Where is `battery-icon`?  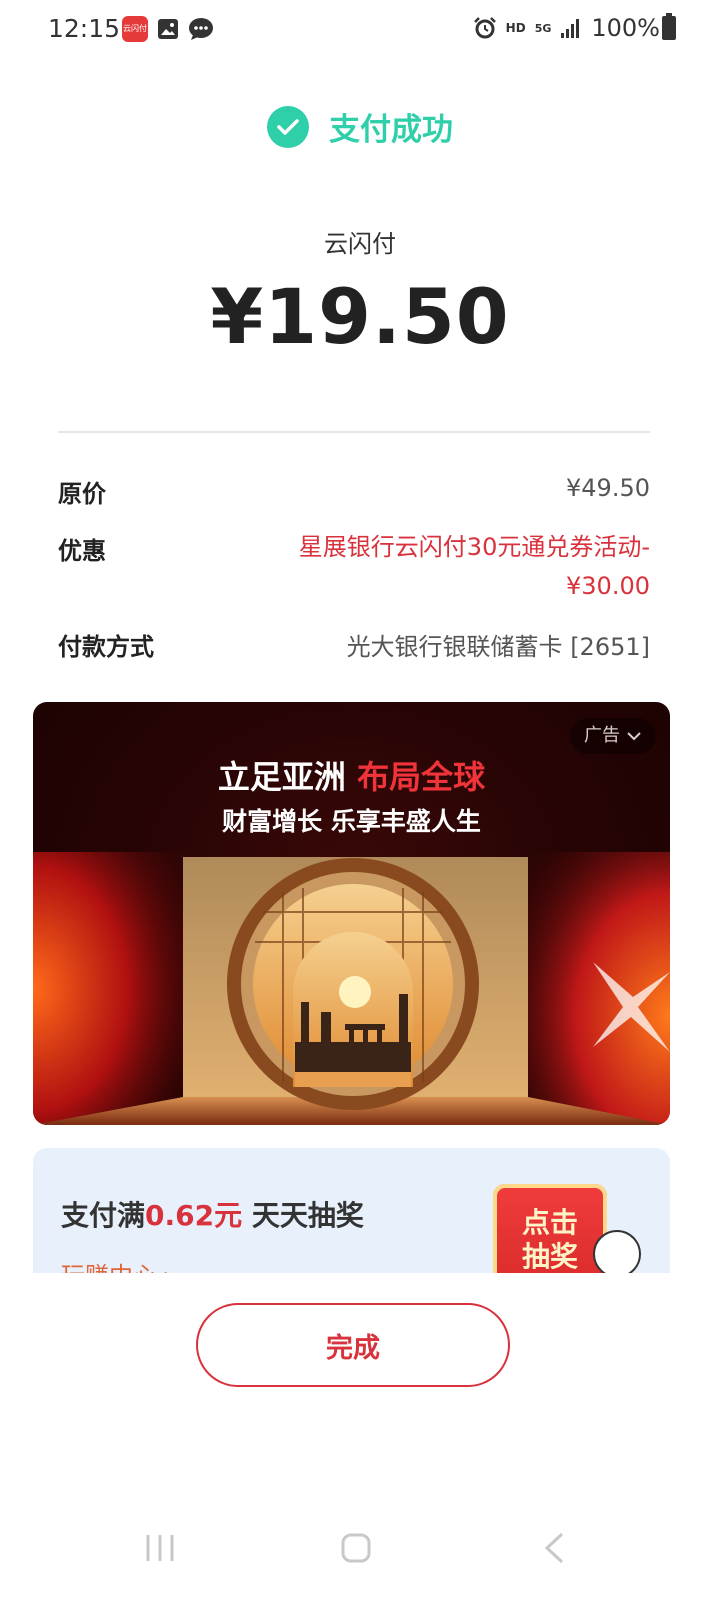
battery-icon is located at coordinates (669, 26).